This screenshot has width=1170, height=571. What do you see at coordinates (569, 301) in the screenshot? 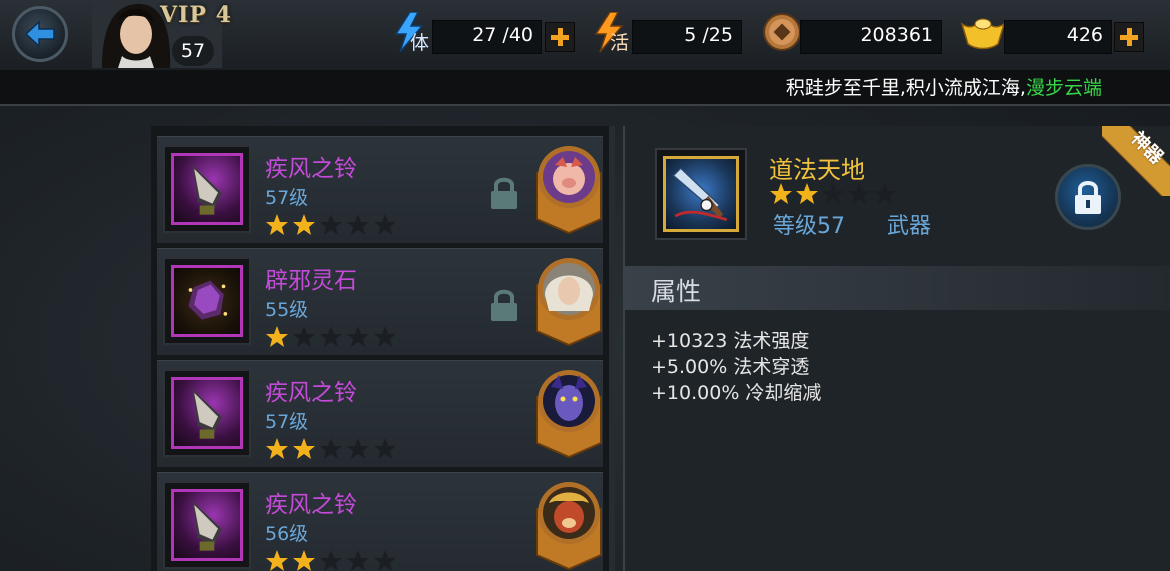
I see `white-hair-hero-portrait` at bounding box center [569, 301].